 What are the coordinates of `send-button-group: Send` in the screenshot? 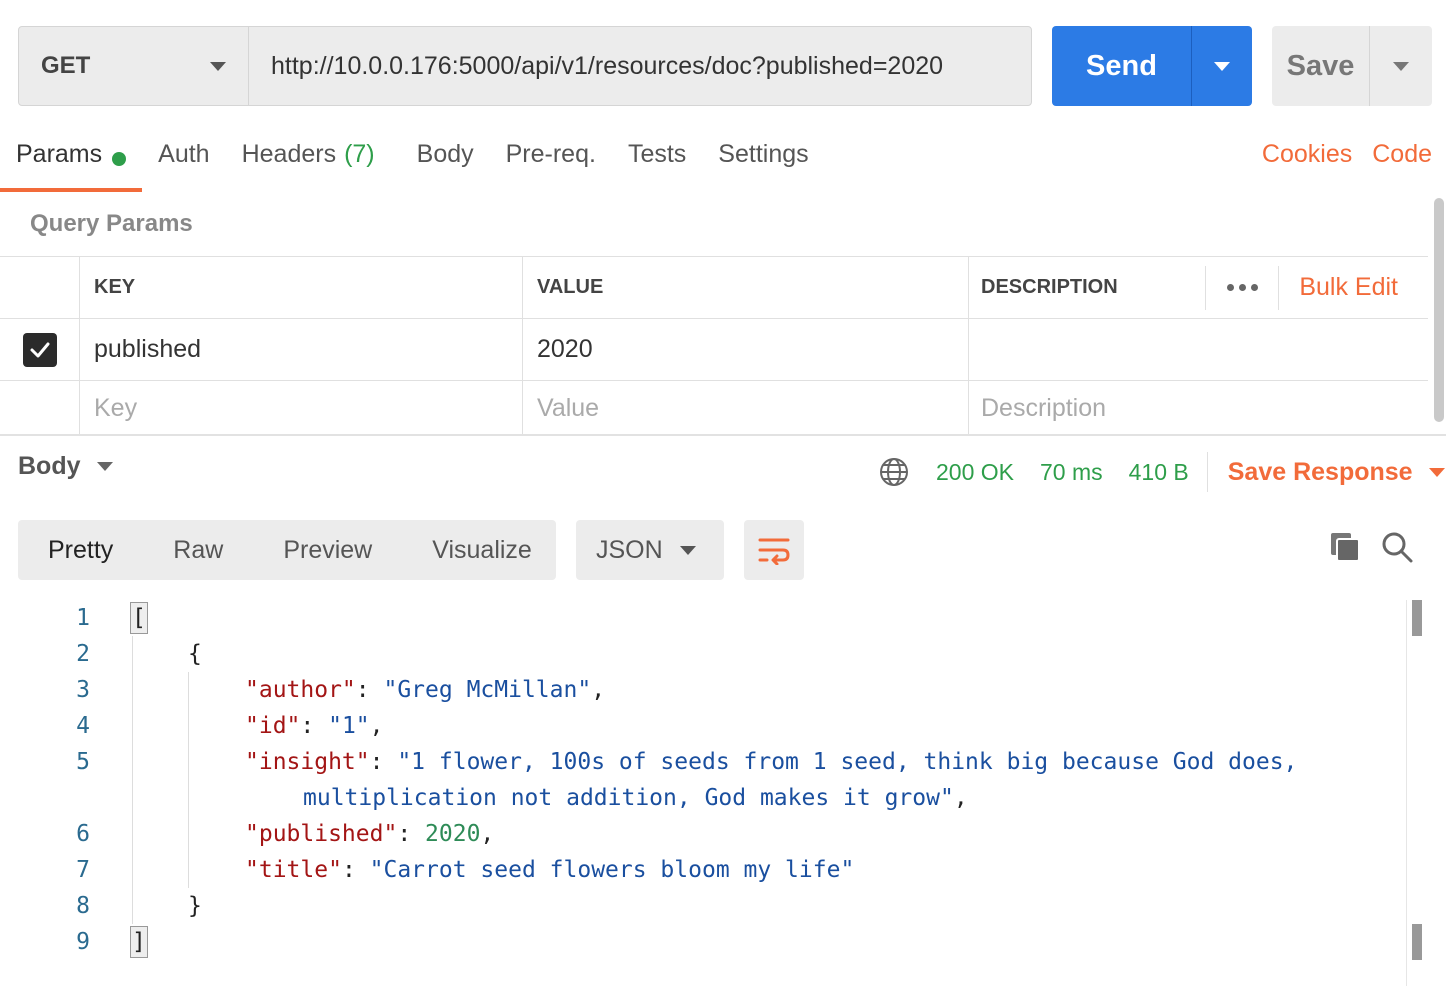 It's located at (1152, 66).